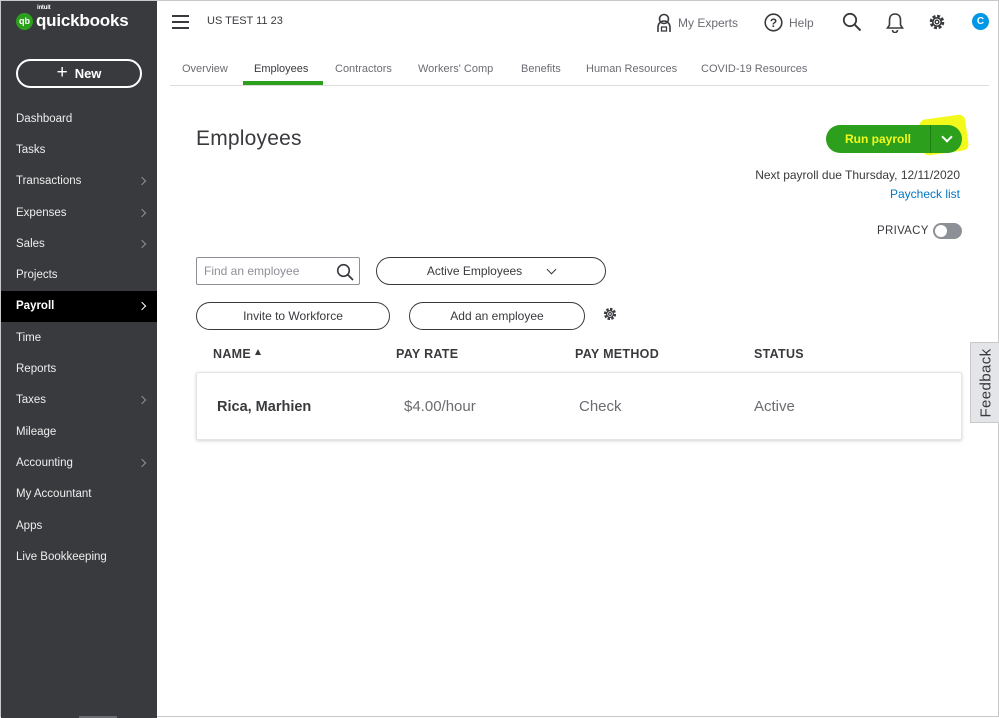 The width and height of the screenshot is (999, 718). I want to click on sidebar-item-expenses: Expenses, so click(79, 212).